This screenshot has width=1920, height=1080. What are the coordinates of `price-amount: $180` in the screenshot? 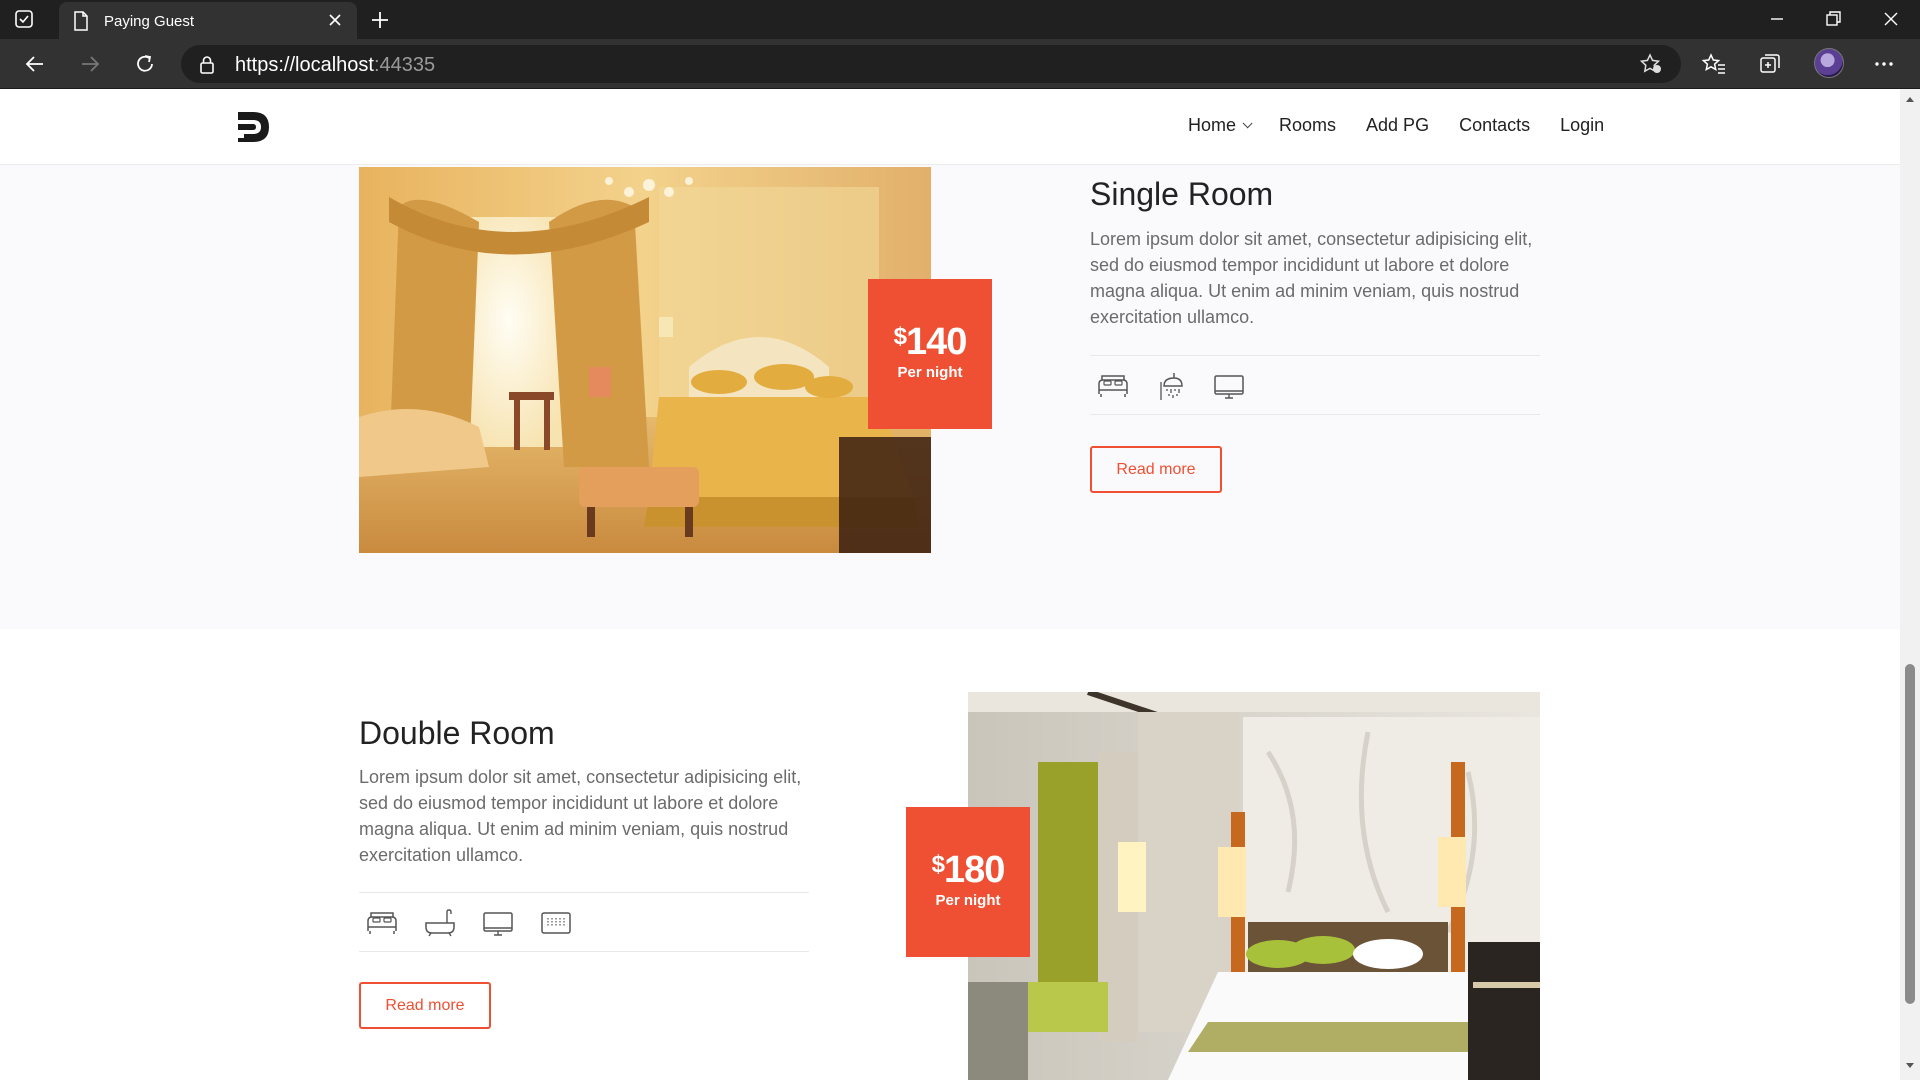 It's located at (968, 870).